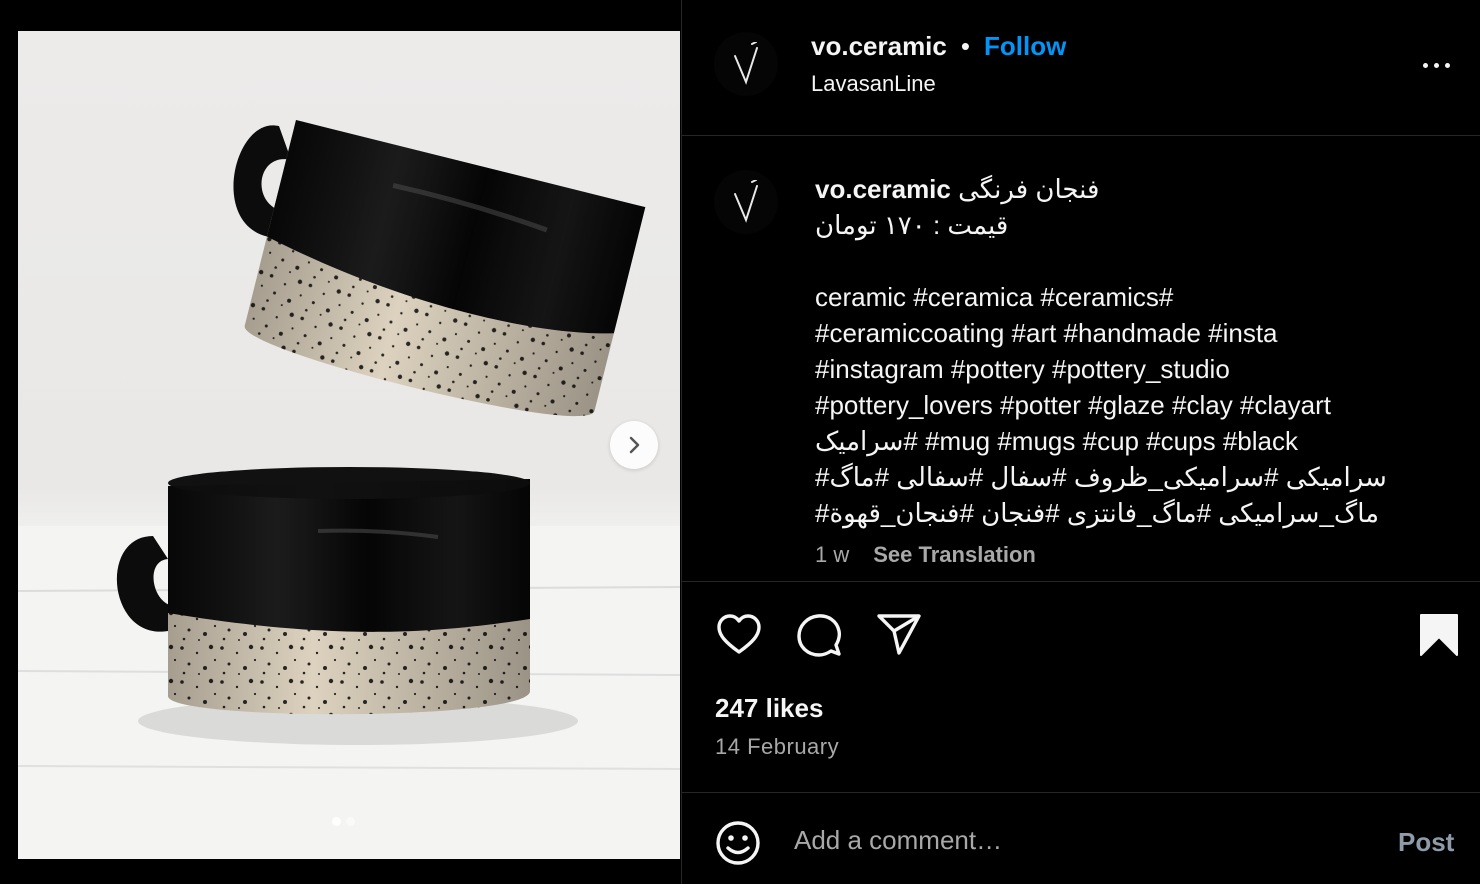 This screenshot has height=884, width=1480. I want to click on hashtag-line: سرامیک# #mug #mugs #cup #cups #black, so click(1125, 441).